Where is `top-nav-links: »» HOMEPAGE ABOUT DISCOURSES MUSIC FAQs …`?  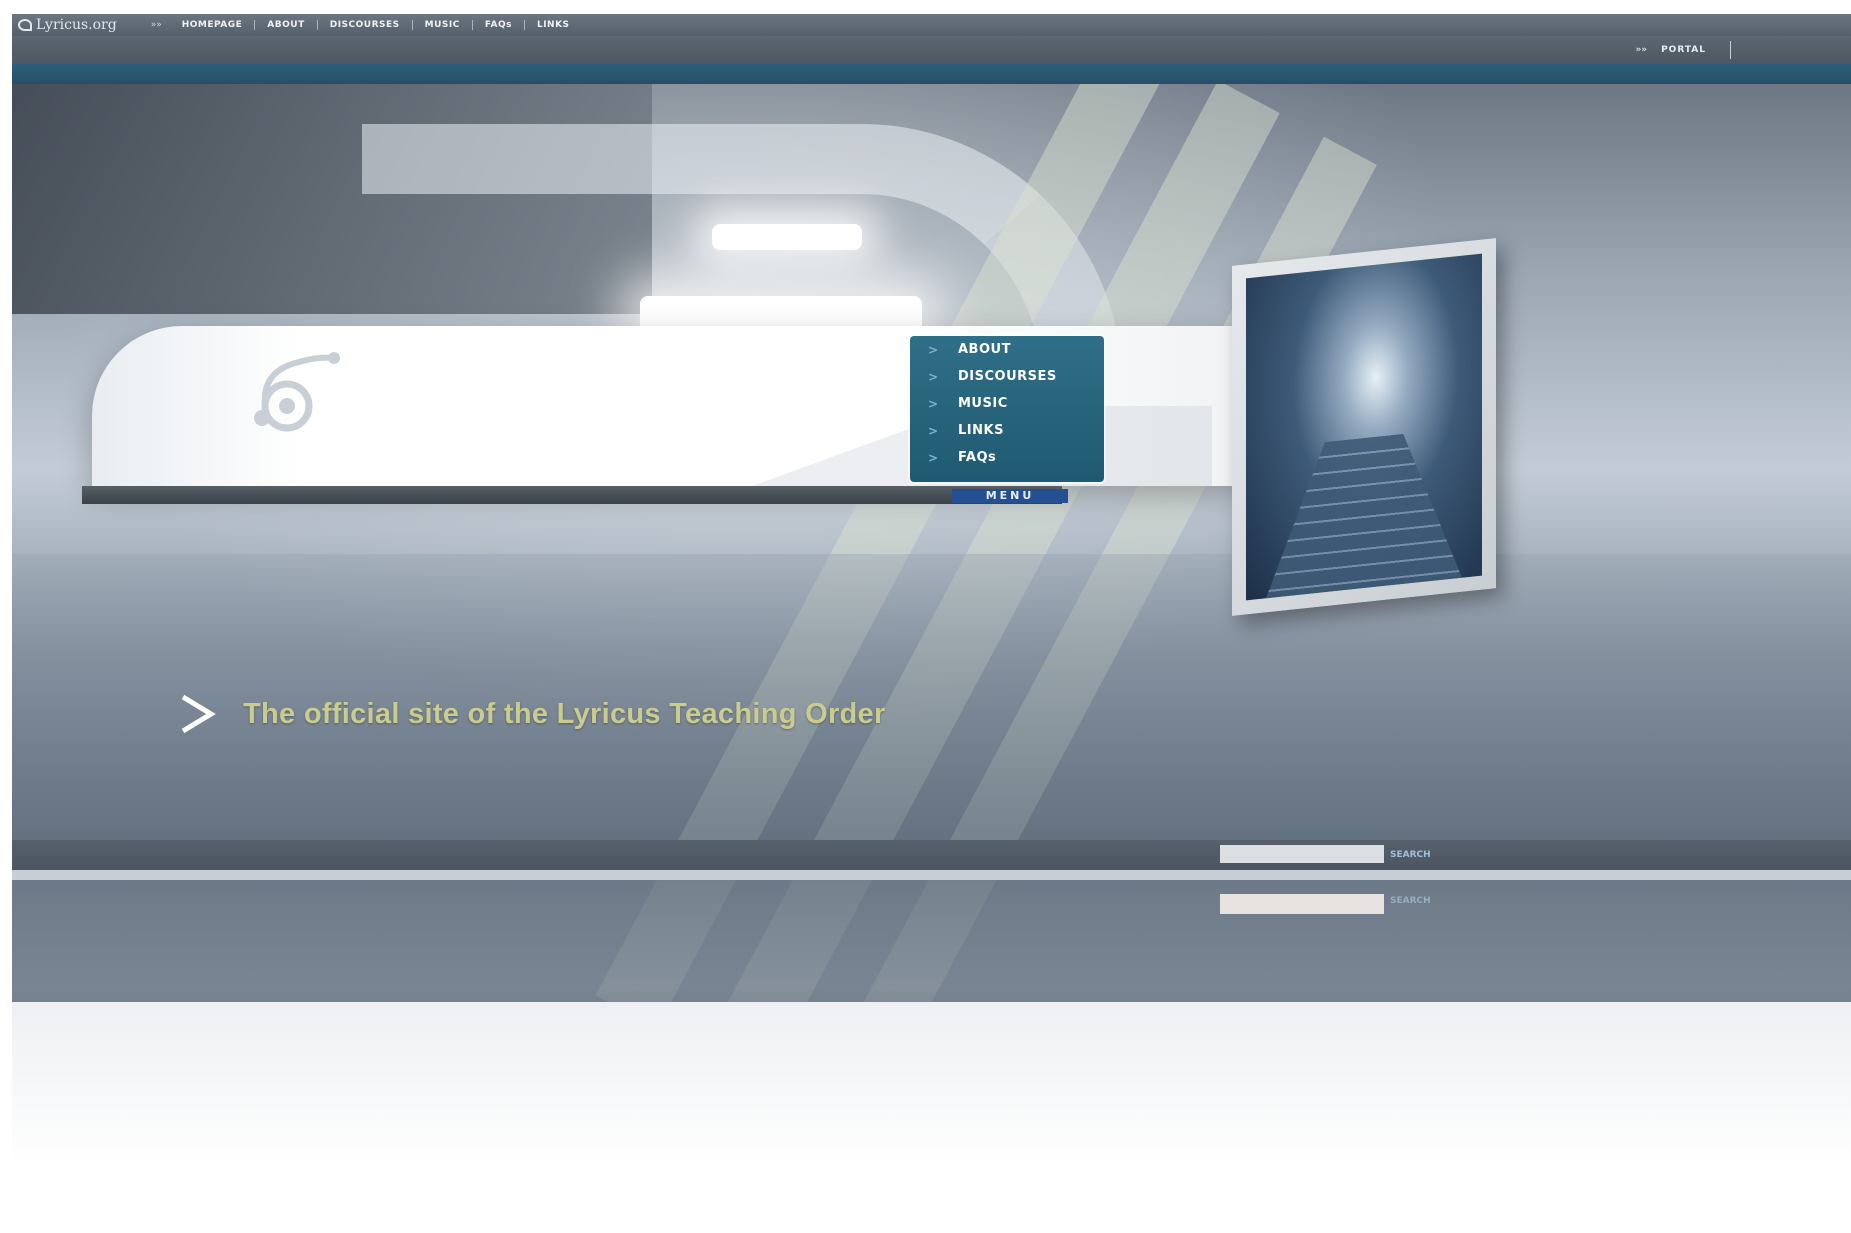
top-nav-links: »» HOMEPAGE ABOUT DISCOURSES MUSIC FAQs … is located at coordinates (366, 25).